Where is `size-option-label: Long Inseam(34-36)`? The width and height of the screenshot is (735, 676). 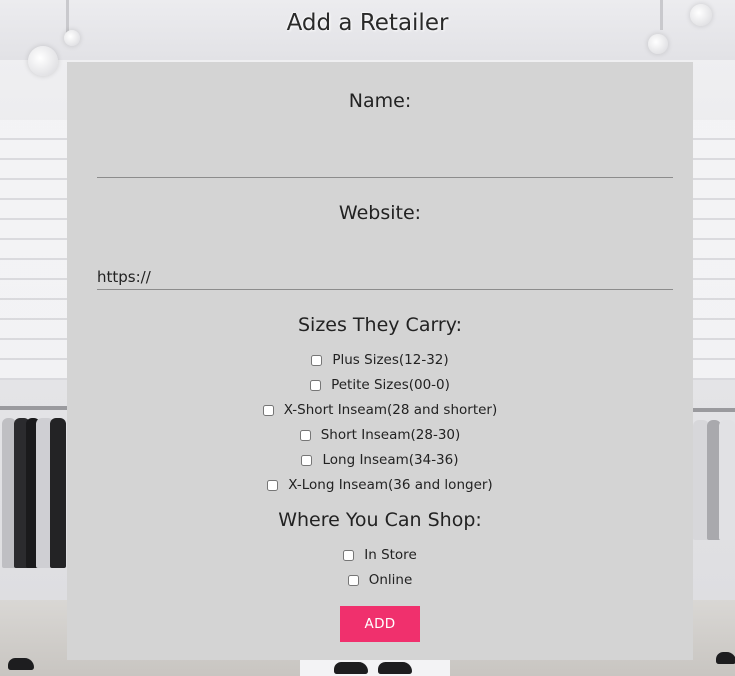 size-option-label: Long Inseam(34-36) is located at coordinates (390, 460).